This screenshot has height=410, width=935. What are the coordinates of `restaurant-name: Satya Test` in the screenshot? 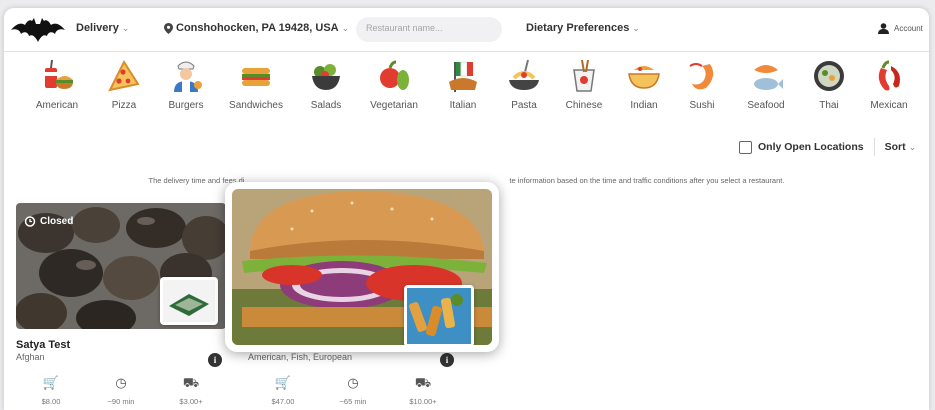 It's located at (43, 345).